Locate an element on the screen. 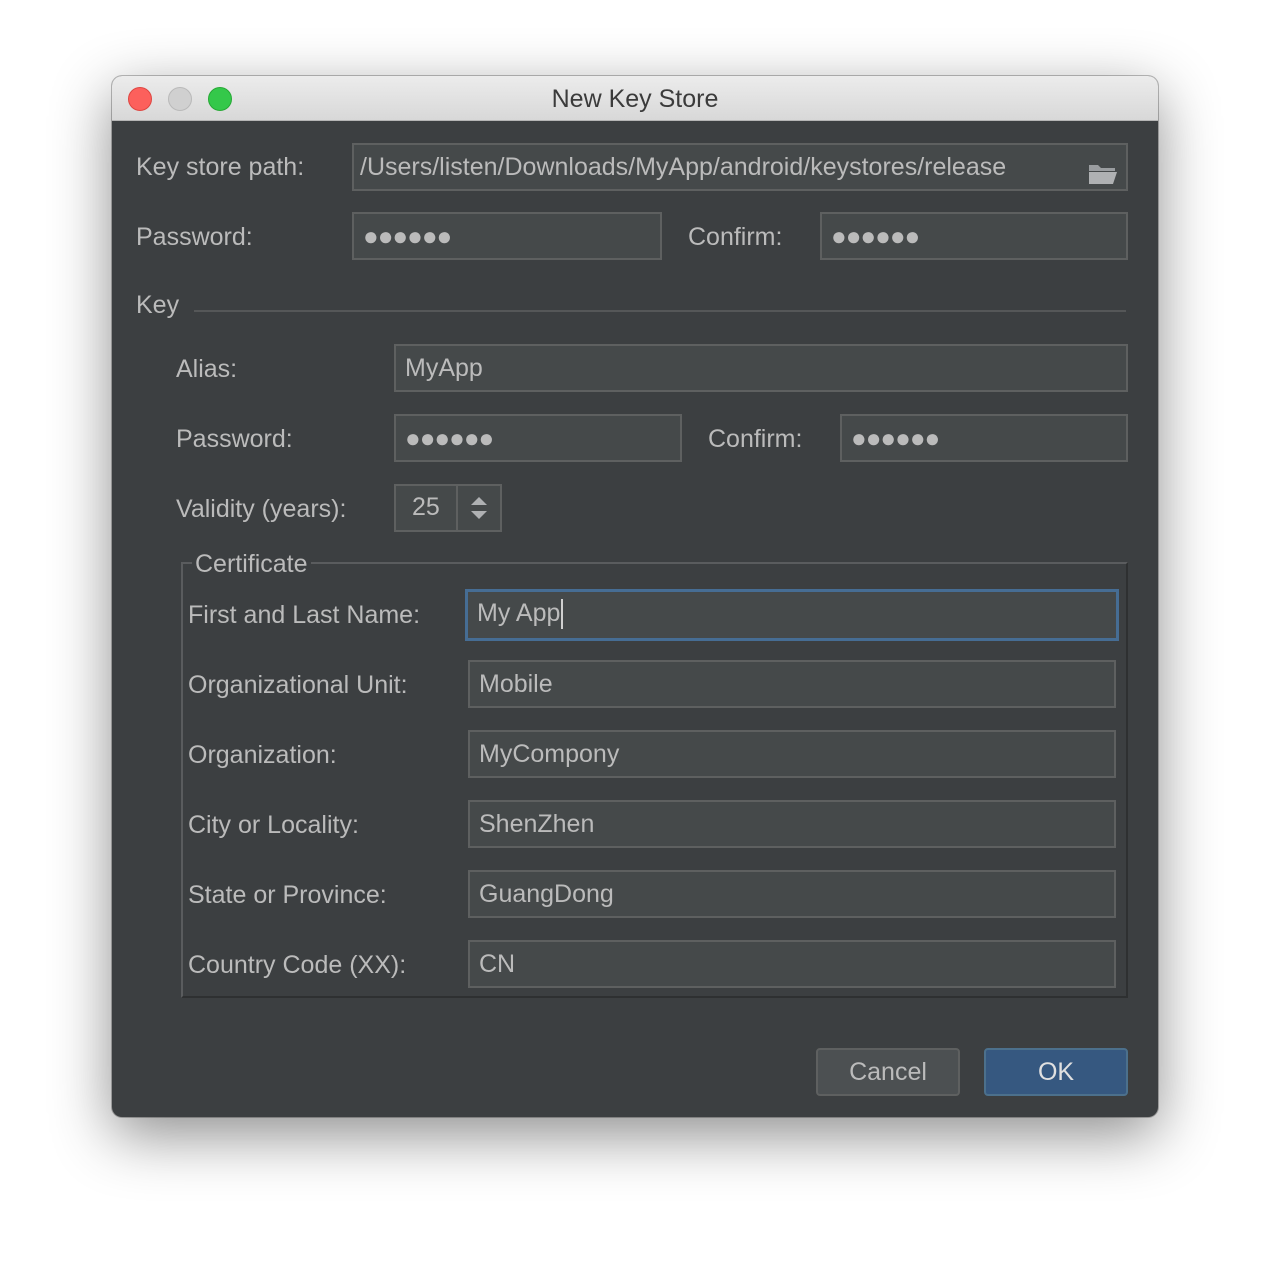 The width and height of the screenshot is (1270, 1266). organization-input: MyCompony is located at coordinates (792, 754).